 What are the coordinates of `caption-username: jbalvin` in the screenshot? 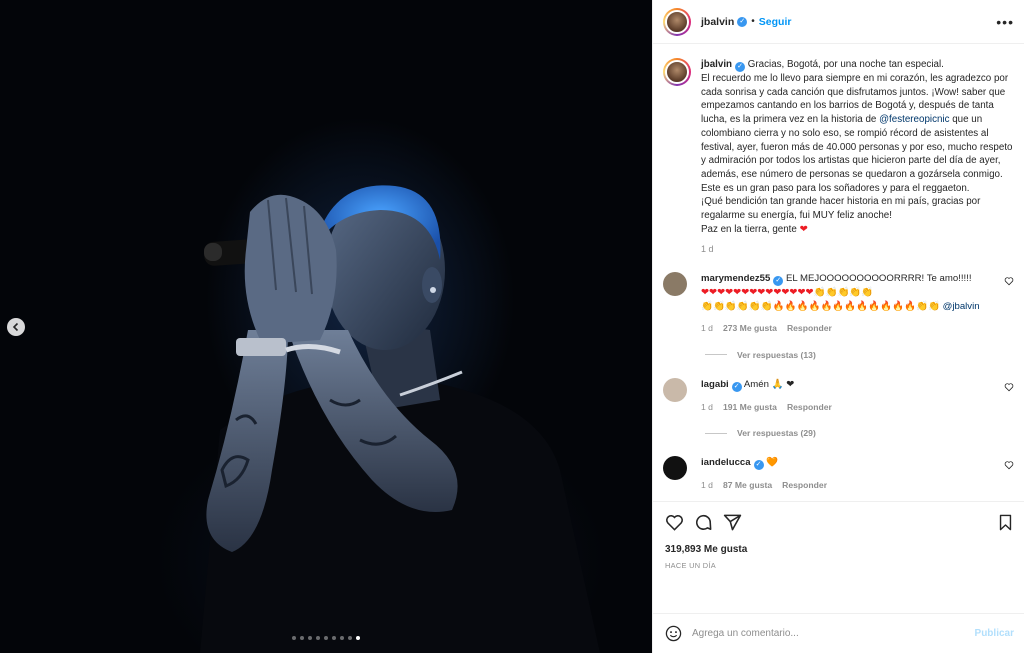 It's located at (716, 64).